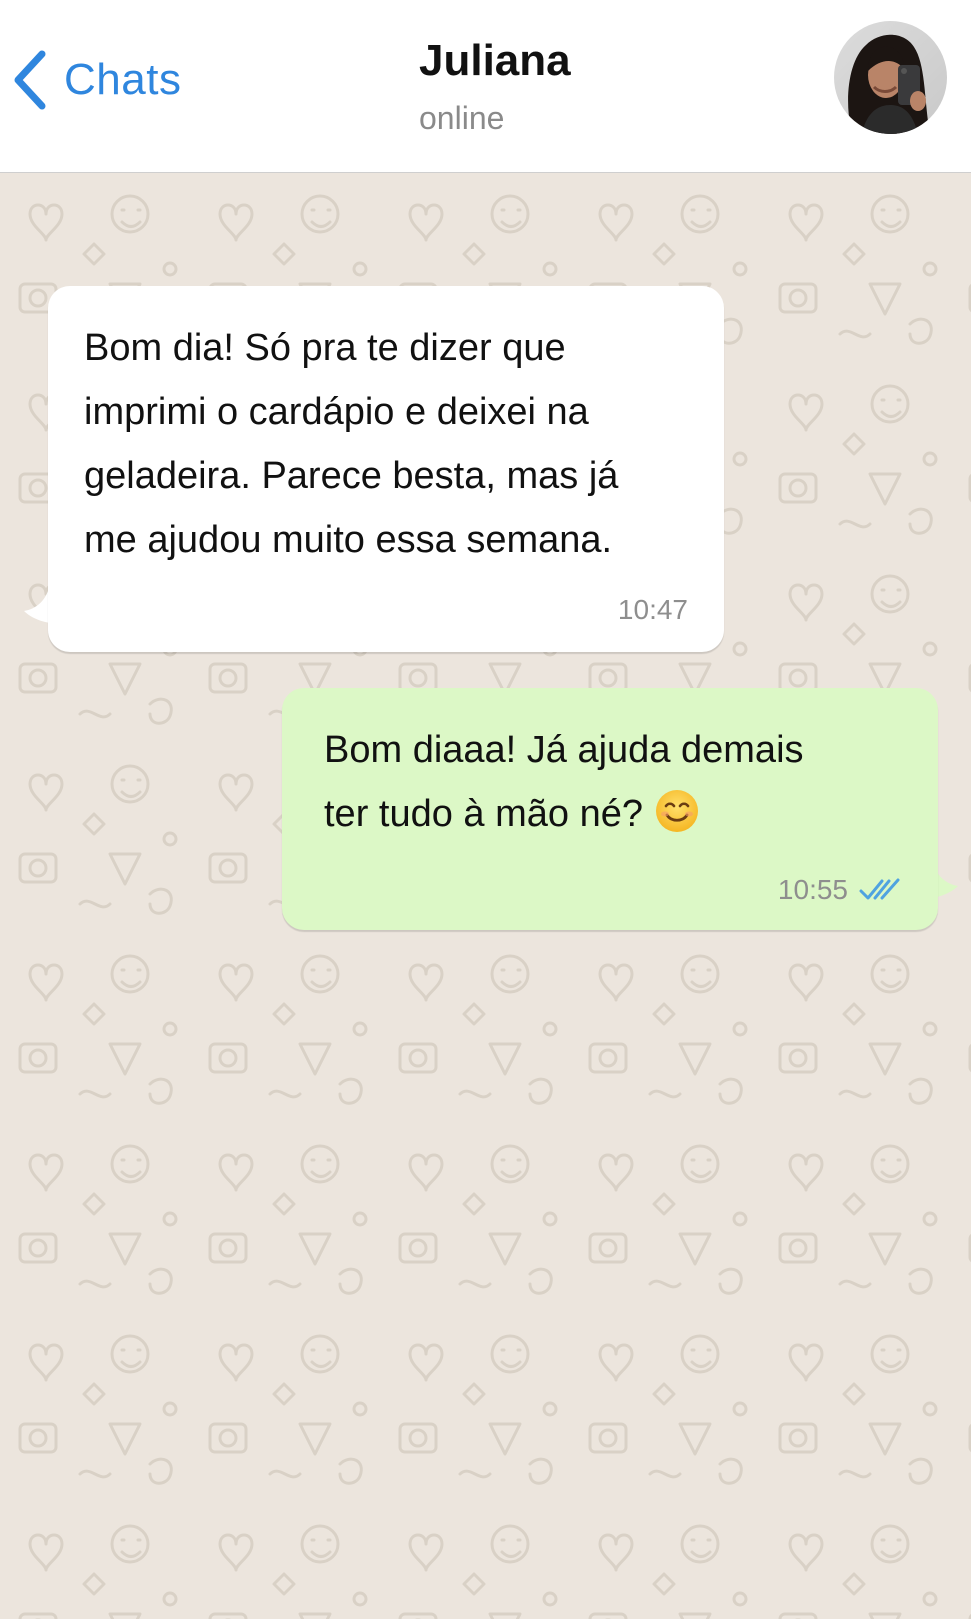 This screenshot has height=1619, width=971. I want to click on chat-header: Chats Juliana online, so click(485, 86).